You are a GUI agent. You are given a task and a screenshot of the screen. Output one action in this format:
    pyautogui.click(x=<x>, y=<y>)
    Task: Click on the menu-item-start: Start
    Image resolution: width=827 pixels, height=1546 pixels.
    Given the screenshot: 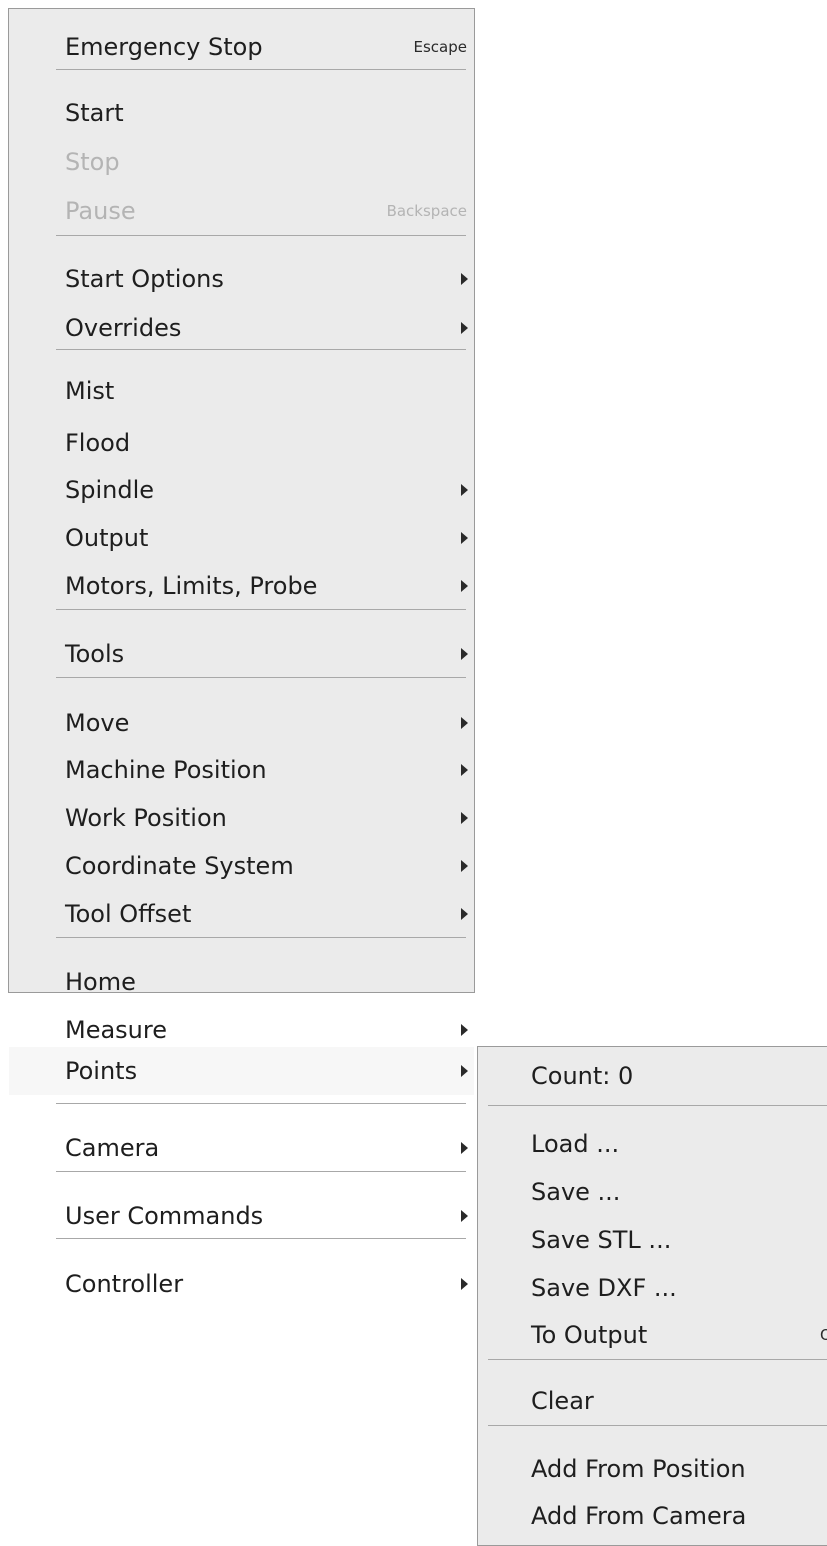 What is the action you would take?
    pyautogui.click(x=241, y=113)
    